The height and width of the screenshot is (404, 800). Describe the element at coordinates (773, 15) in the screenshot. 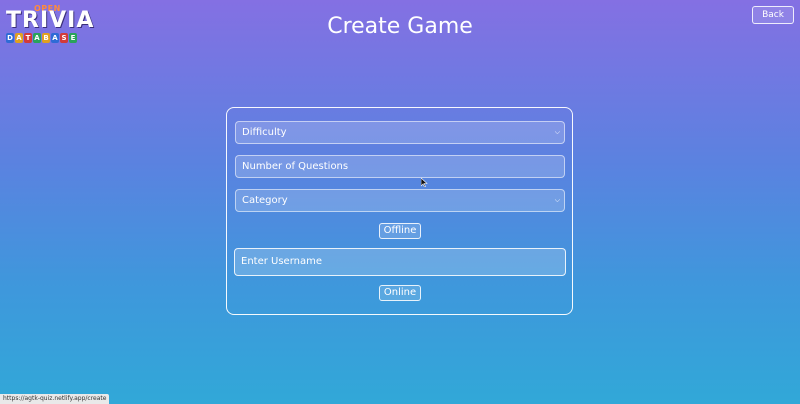

I see `back-button: Back` at that location.